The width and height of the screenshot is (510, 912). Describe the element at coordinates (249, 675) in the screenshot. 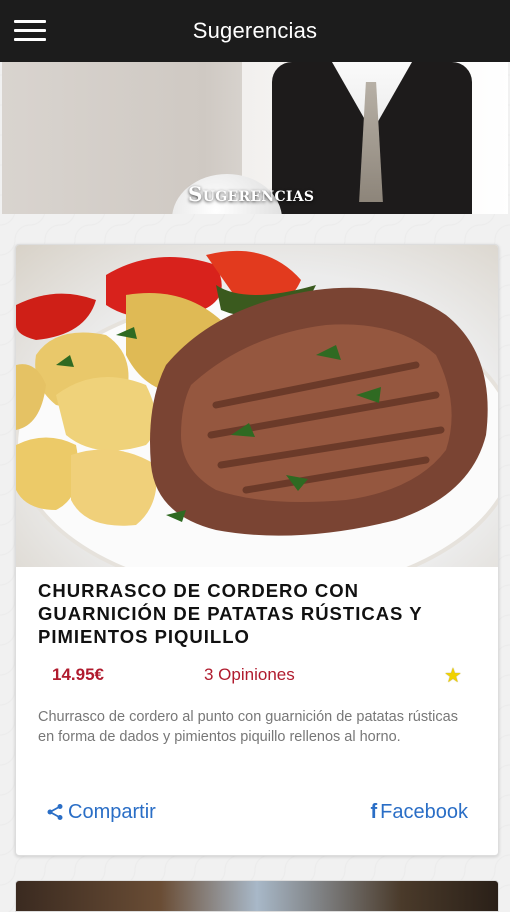

I see `opinions-link: 3 Opiniones` at that location.